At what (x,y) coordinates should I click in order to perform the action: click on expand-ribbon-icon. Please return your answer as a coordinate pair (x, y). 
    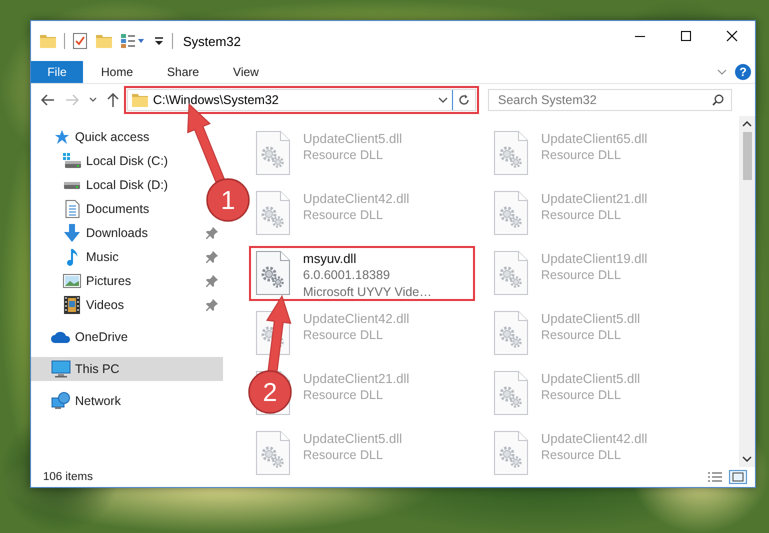
    Looking at the image, I should click on (722, 72).